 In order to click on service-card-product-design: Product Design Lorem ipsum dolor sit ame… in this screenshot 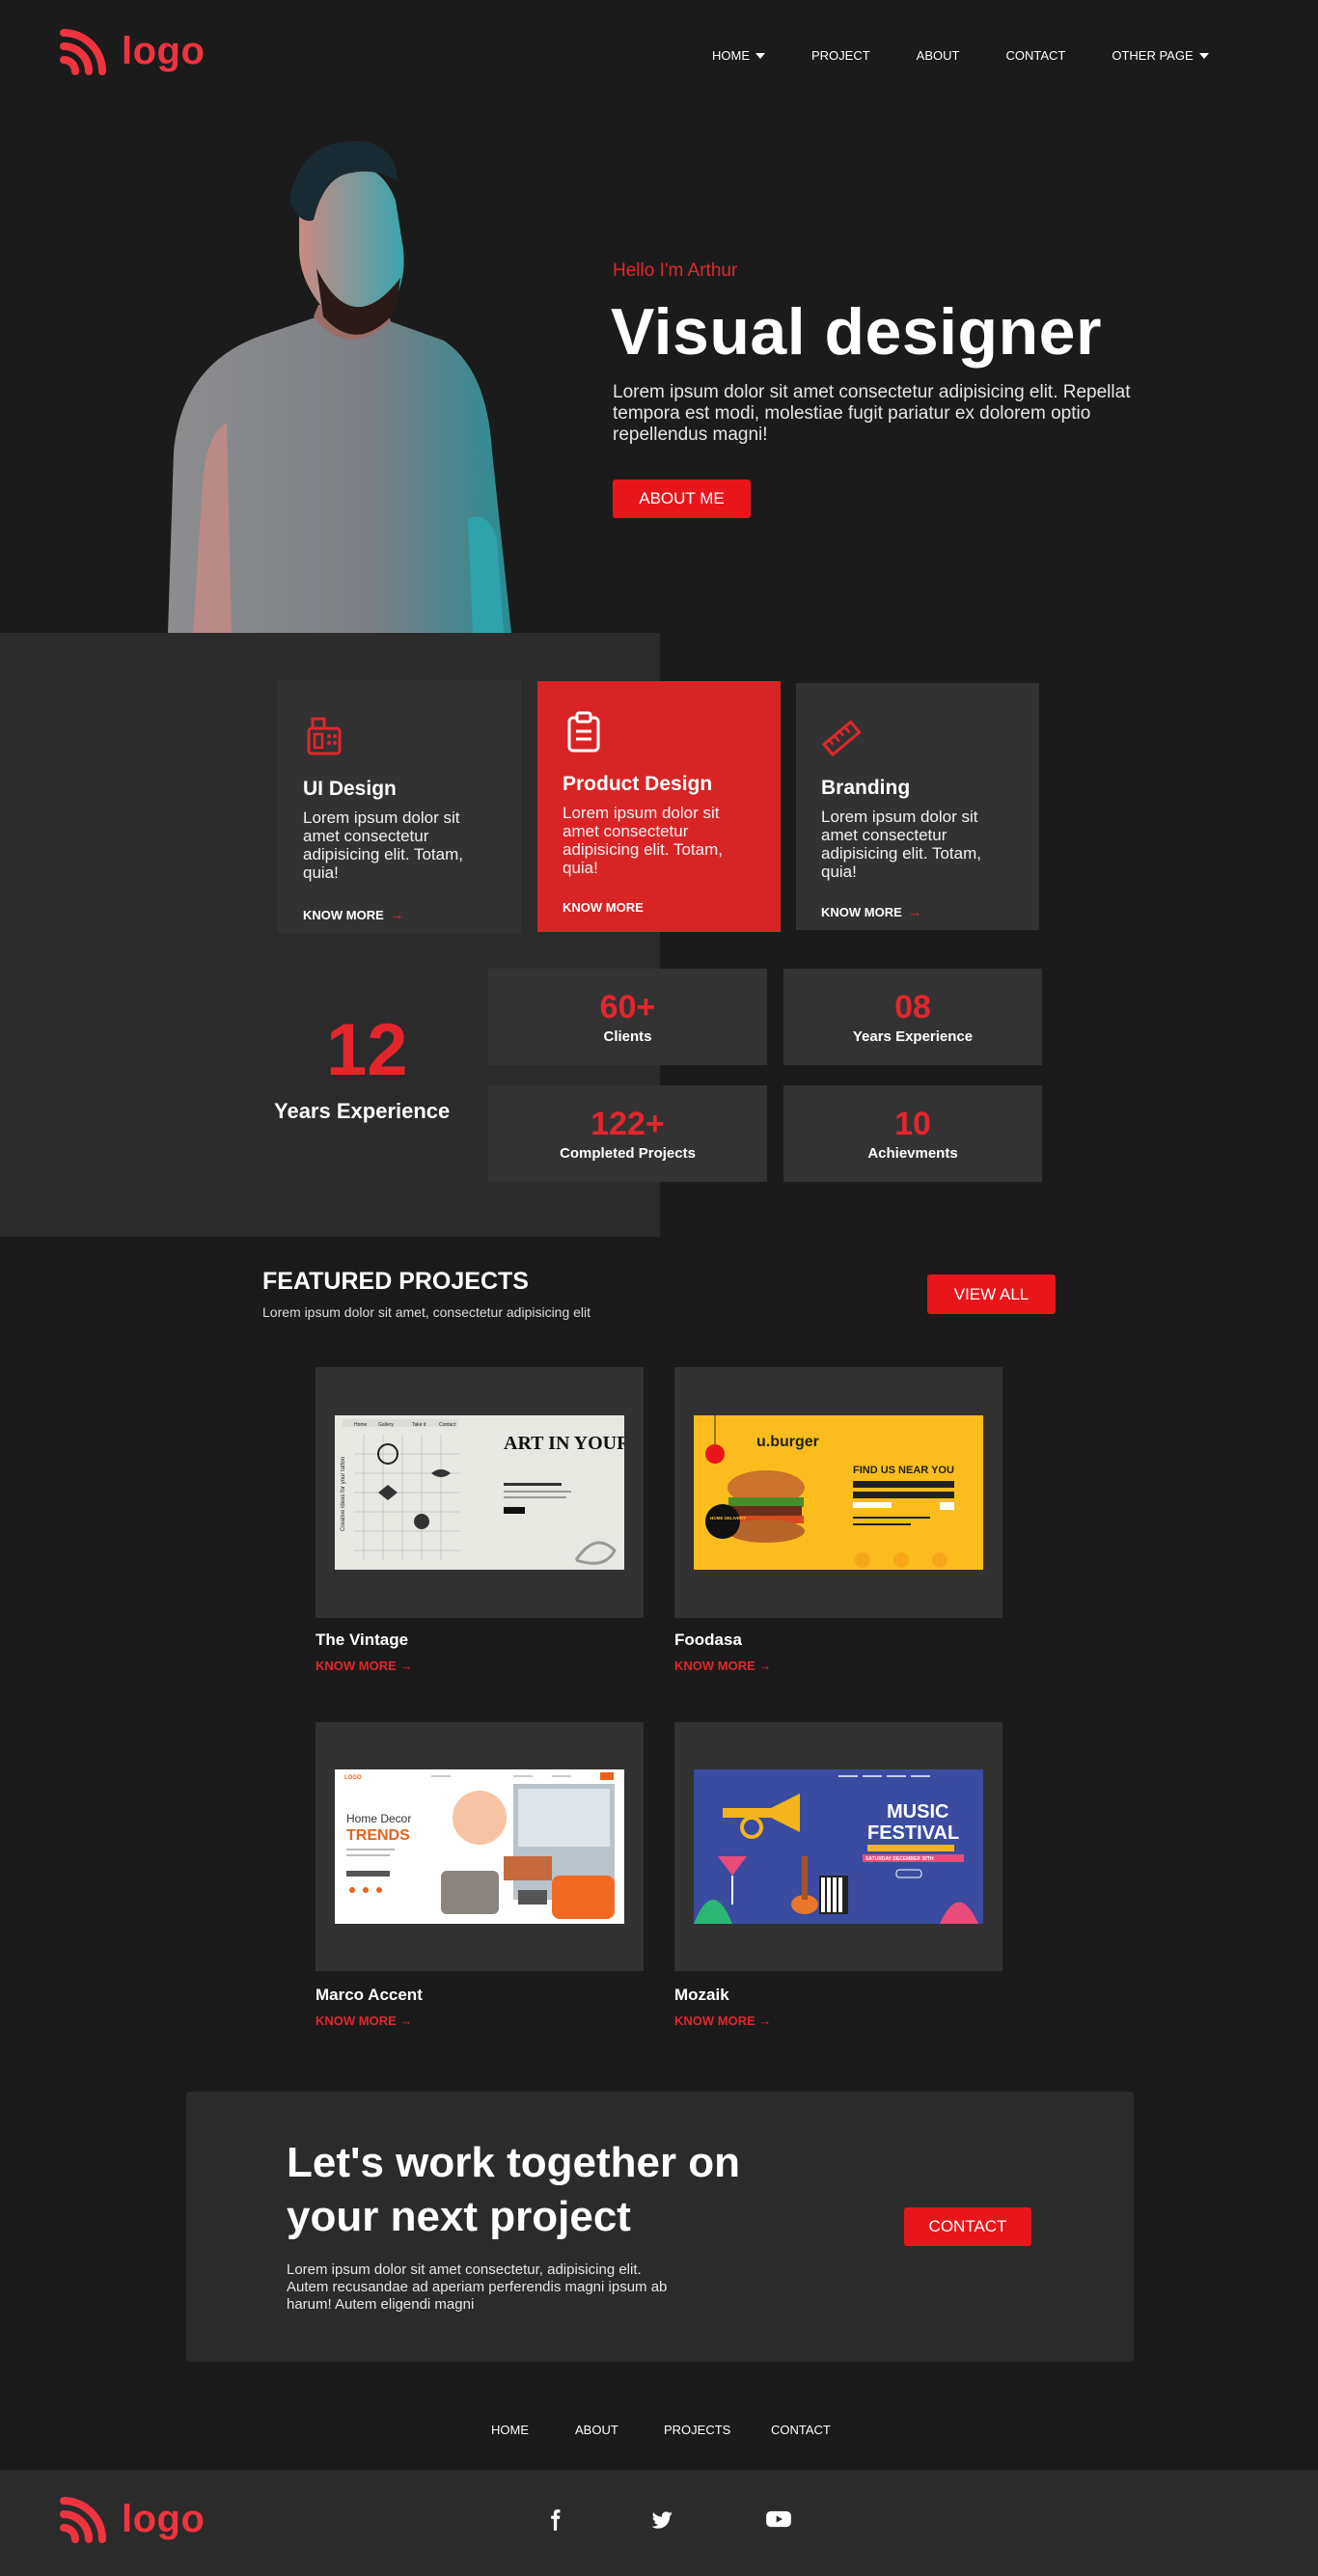, I will do `click(659, 807)`.